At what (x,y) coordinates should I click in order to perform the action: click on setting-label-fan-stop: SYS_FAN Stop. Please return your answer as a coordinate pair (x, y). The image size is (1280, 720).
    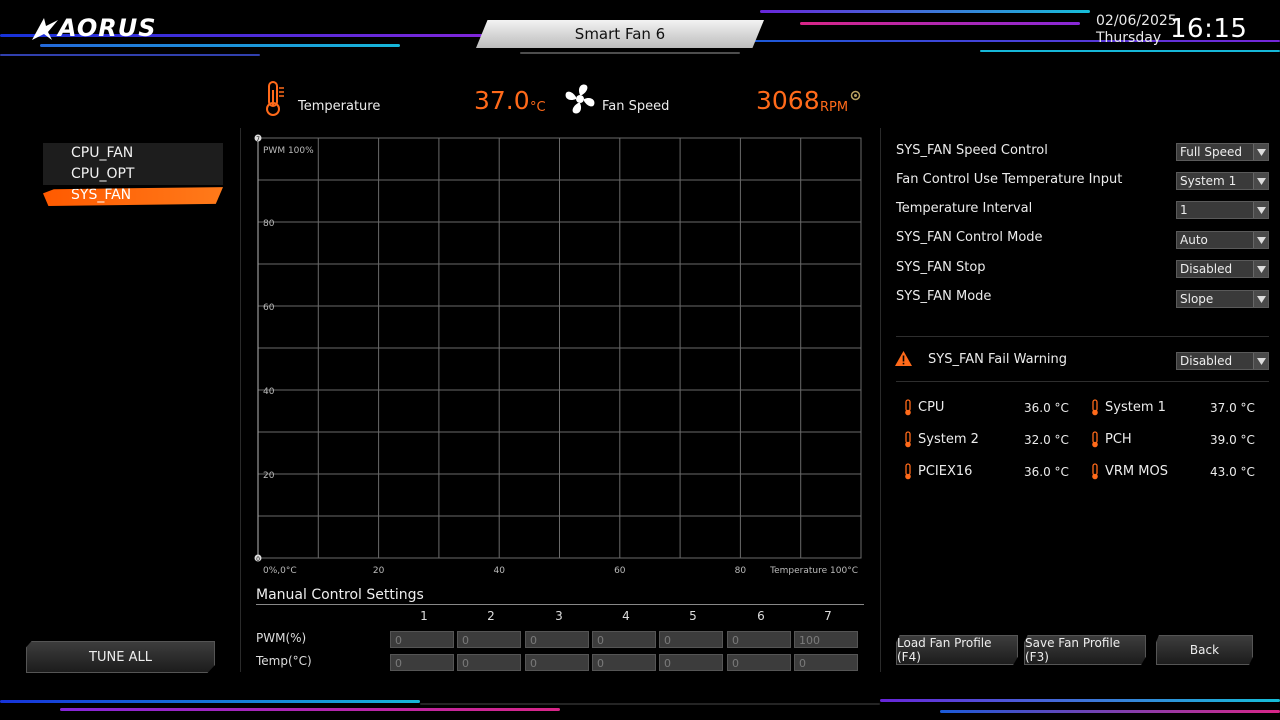
    Looking at the image, I should click on (941, 267).